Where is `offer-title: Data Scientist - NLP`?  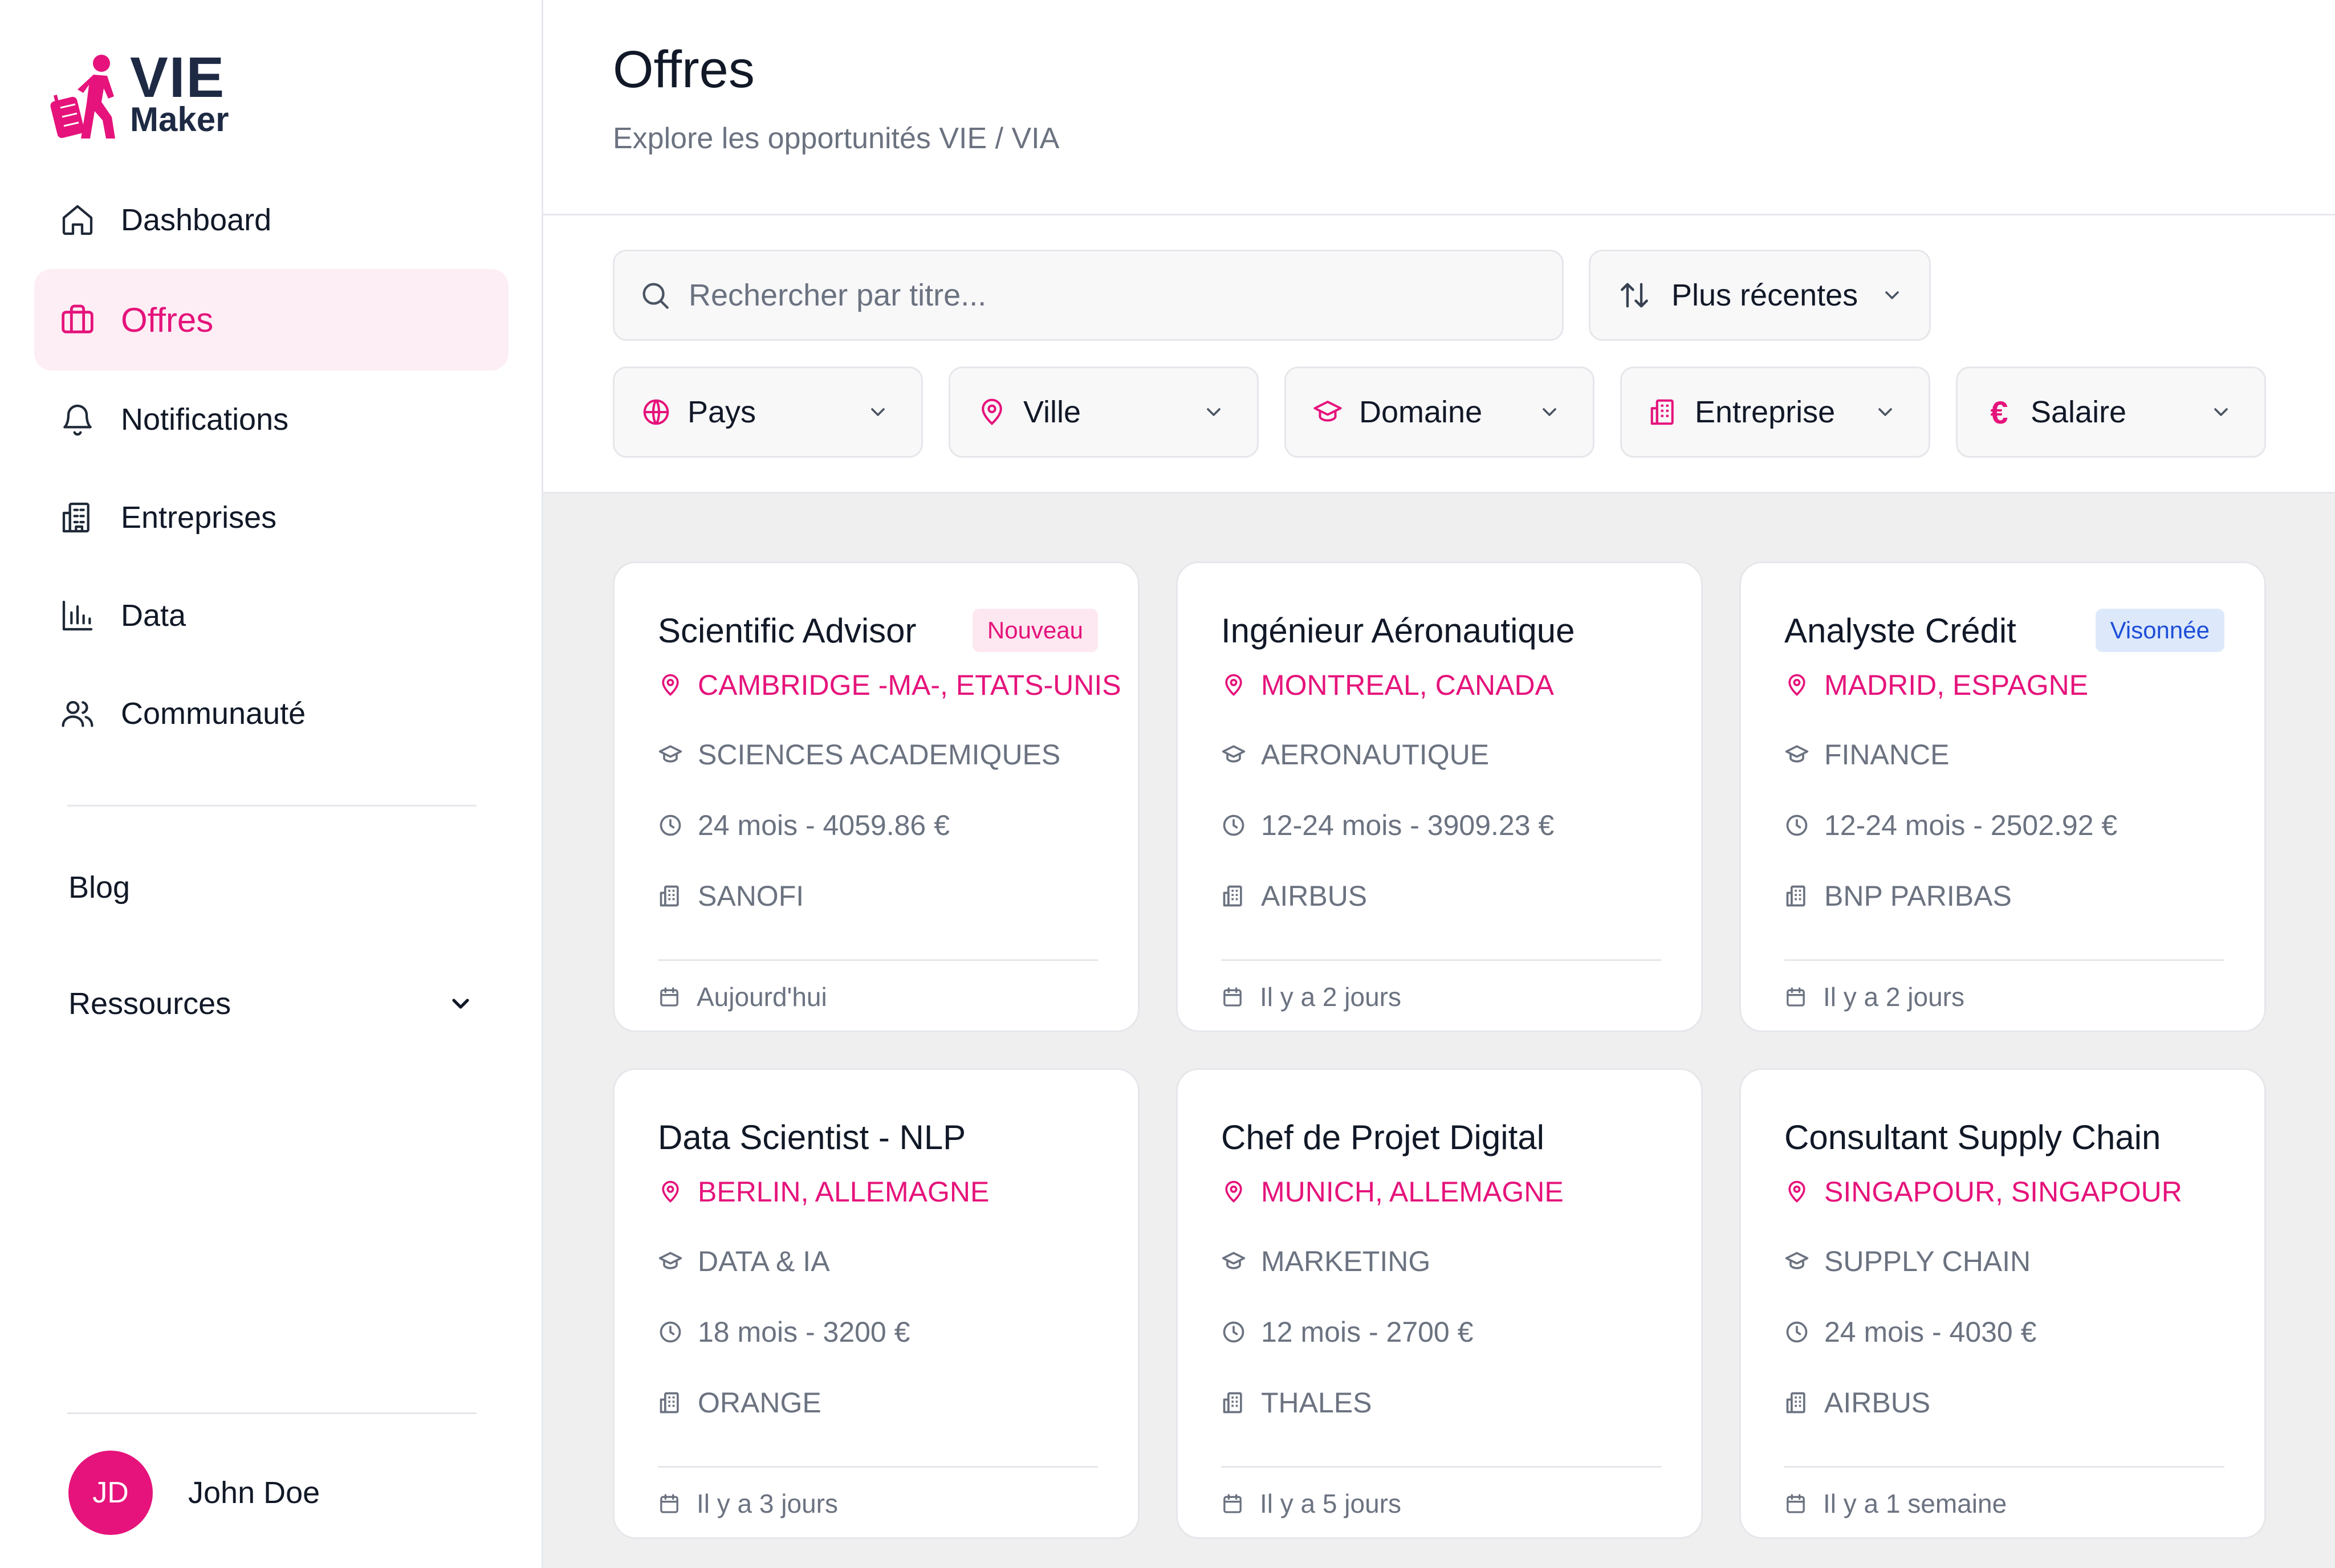
offer-title: Data Scientist - NLP is located at coordinates (812, 1137).